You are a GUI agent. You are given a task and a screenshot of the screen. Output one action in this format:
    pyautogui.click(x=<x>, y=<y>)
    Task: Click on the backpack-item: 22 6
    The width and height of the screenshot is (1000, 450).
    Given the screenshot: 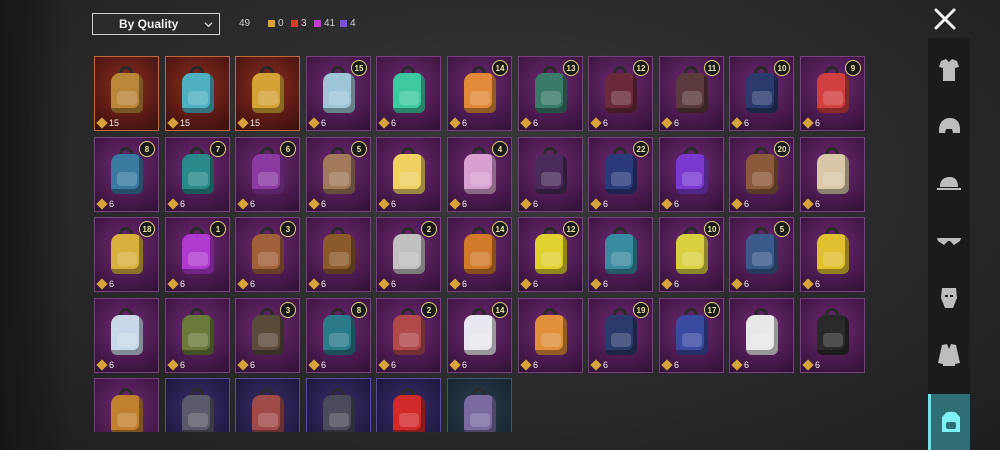 What is the action you would take?
    pyautogui.click(x=620, y=174)
    